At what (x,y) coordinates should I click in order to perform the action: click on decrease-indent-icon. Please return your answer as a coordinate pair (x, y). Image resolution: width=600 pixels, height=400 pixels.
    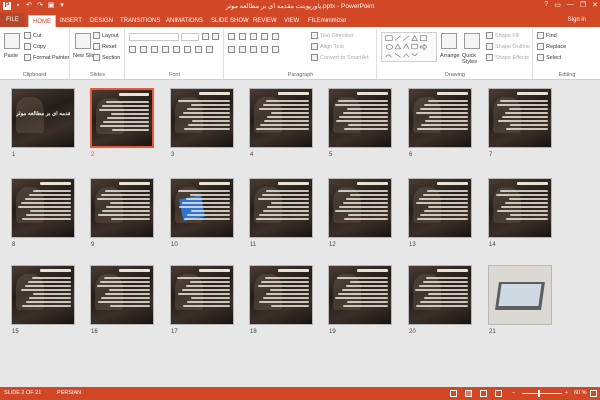
    Looking at the image, I should click on (253, 36).